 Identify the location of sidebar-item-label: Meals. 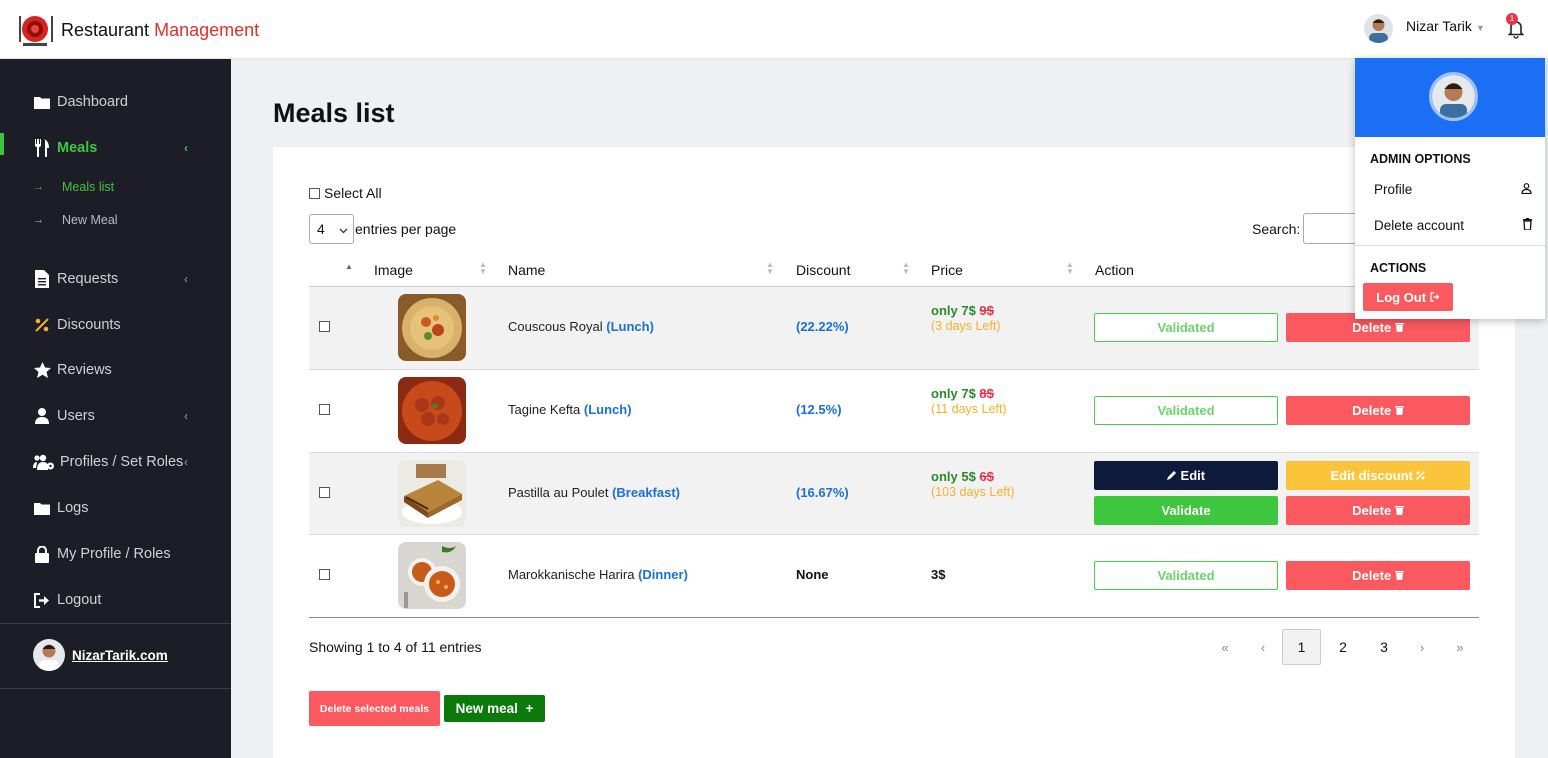
(77, 148).